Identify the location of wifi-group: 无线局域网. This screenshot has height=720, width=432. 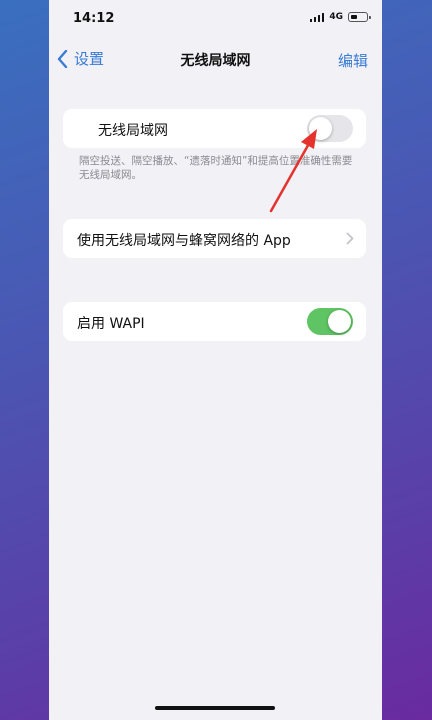
(214, 128).